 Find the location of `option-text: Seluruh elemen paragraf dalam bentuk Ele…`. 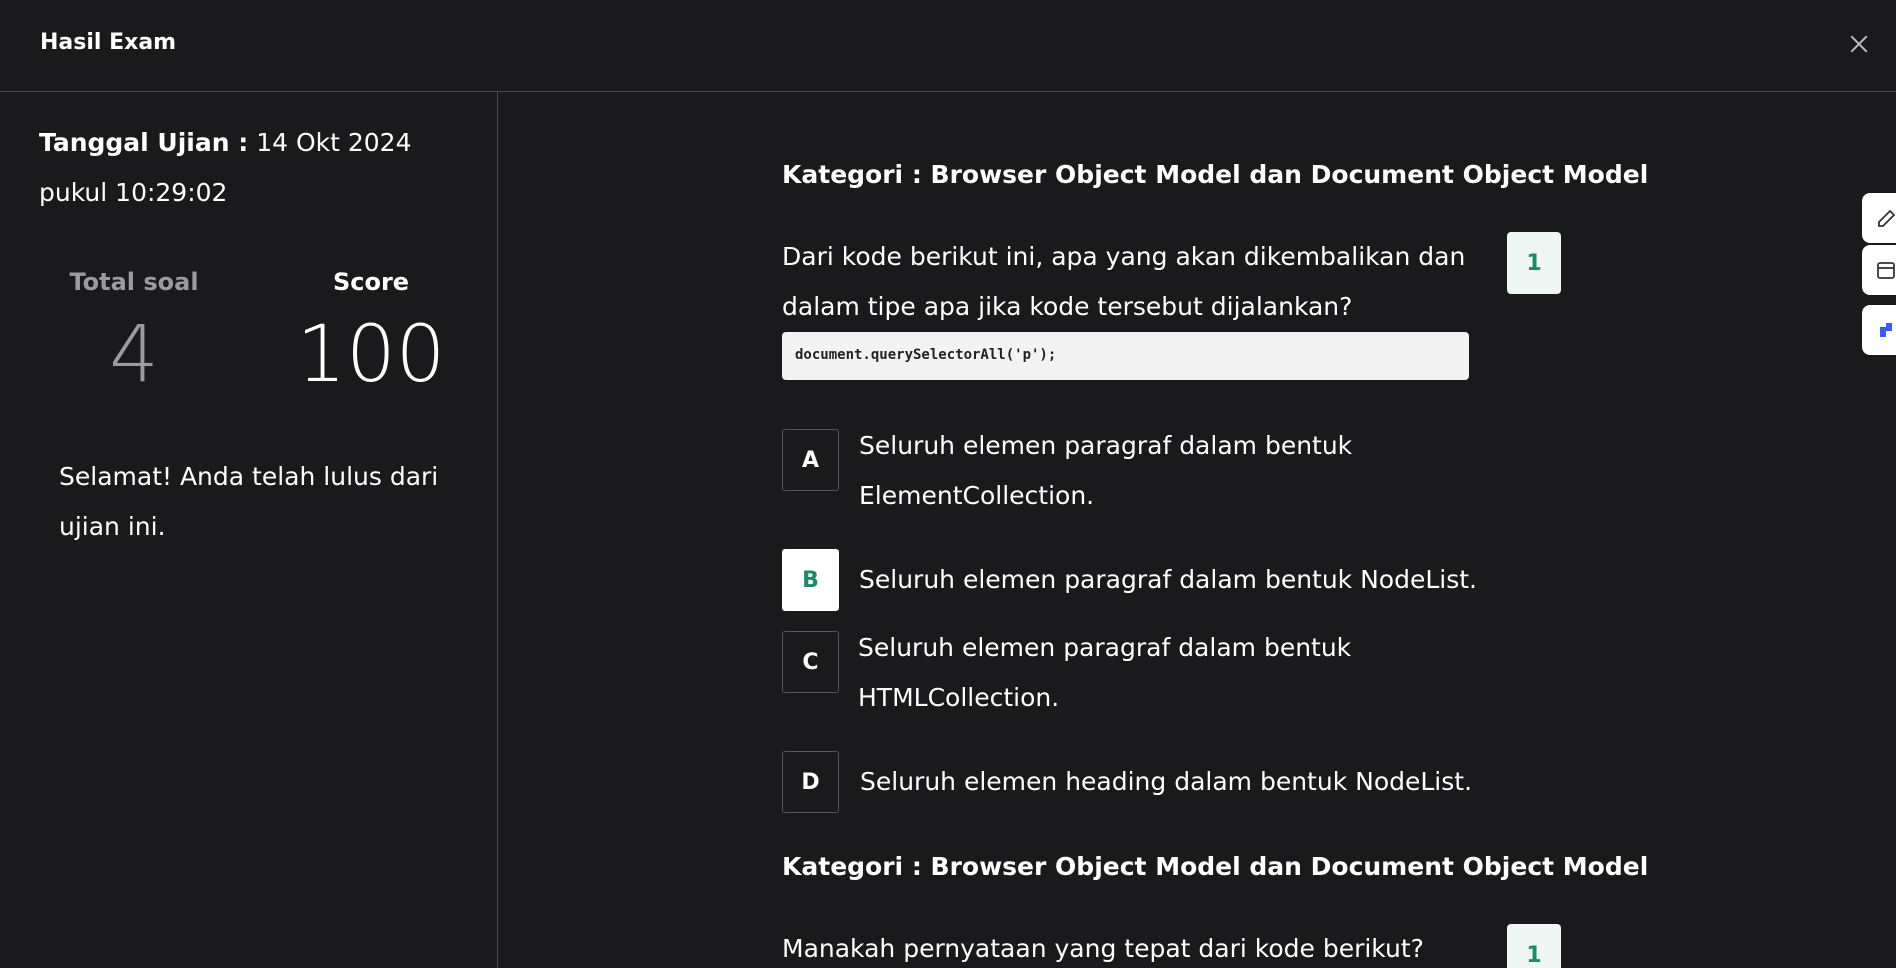

option-text: Seluruh elemen paragraf dalam bentuk Ele… is located at coordinates (1106, 470).